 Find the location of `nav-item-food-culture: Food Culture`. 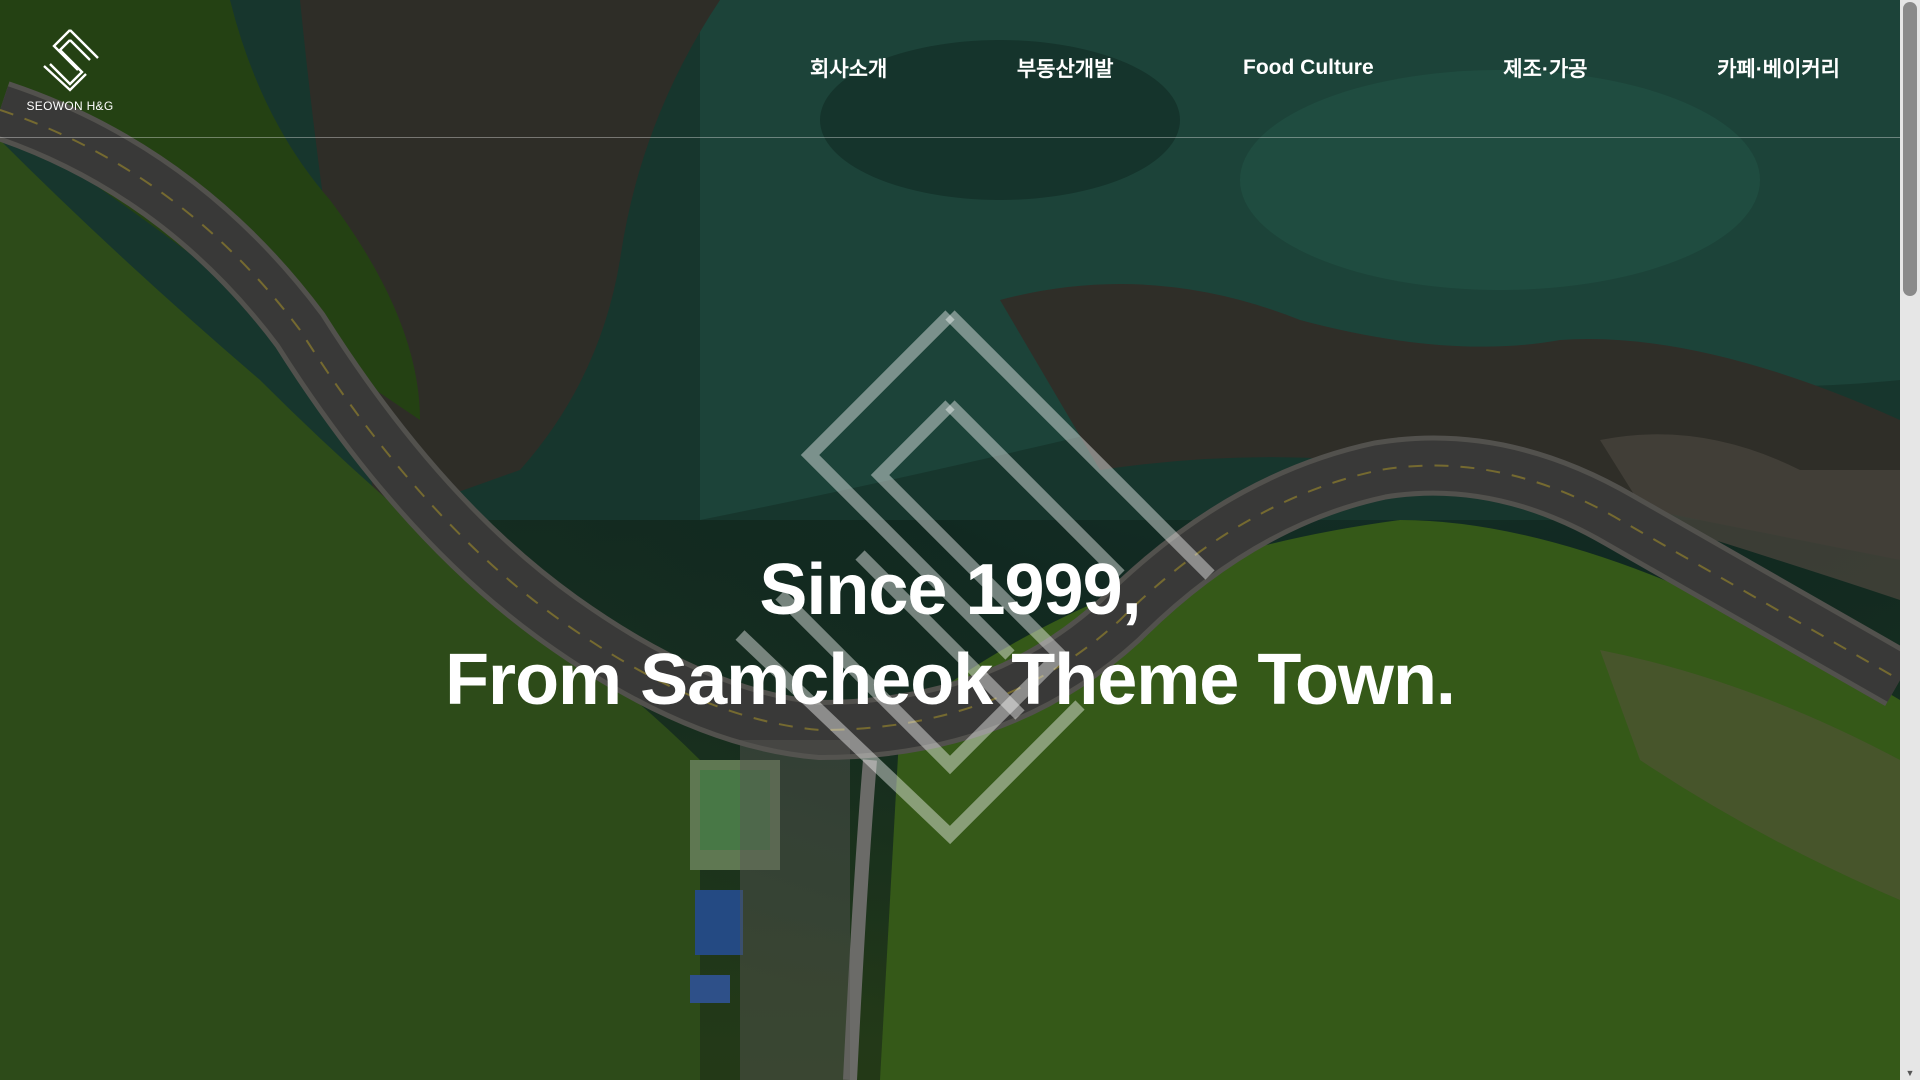

nav-item-food-culture: Food Culture is located at coordinates (1308, 68).